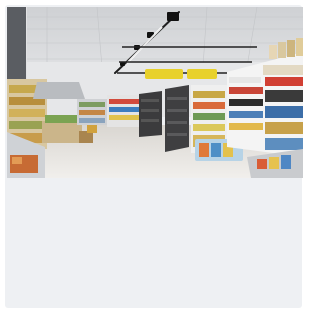  Describe the element at coordinates (59, 90) in the screenshot. I see `produce-canopy` at that location.